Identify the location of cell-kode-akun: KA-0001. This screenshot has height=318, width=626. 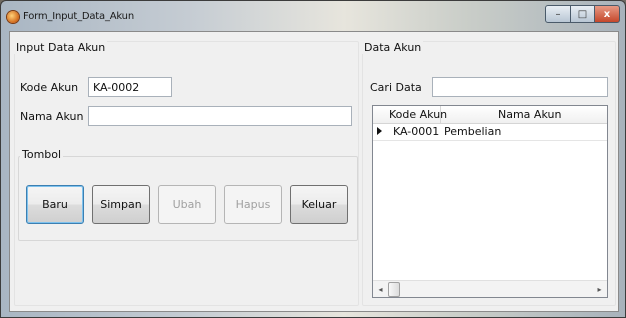
(416, 131).